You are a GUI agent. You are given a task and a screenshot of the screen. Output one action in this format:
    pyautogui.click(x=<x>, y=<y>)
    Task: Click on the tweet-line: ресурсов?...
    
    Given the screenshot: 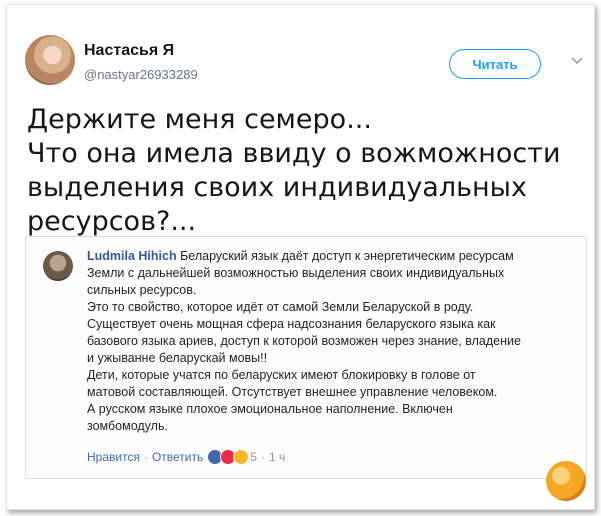 What is the action you would take?
    pyautogui.click(x=112, y=221)
    